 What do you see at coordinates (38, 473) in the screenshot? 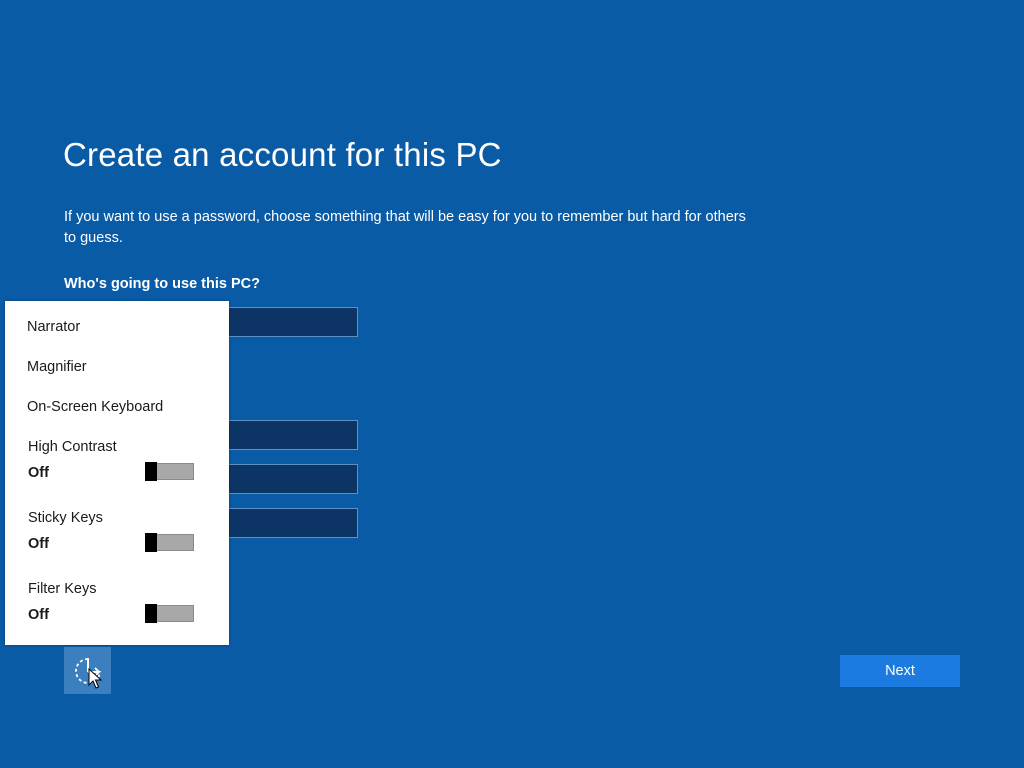
I see `high-contrast-state: Off` at bounding box center [38, 473].